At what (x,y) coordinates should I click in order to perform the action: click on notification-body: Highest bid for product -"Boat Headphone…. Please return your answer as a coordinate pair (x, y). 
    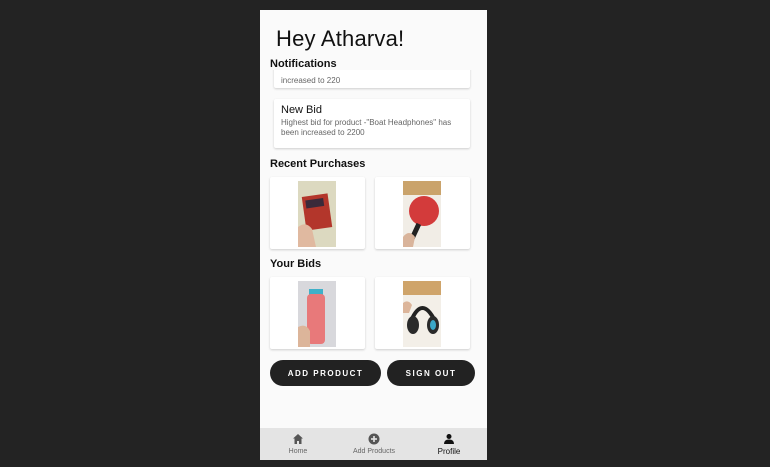
    Looking at the image, I should click on (366, 127).